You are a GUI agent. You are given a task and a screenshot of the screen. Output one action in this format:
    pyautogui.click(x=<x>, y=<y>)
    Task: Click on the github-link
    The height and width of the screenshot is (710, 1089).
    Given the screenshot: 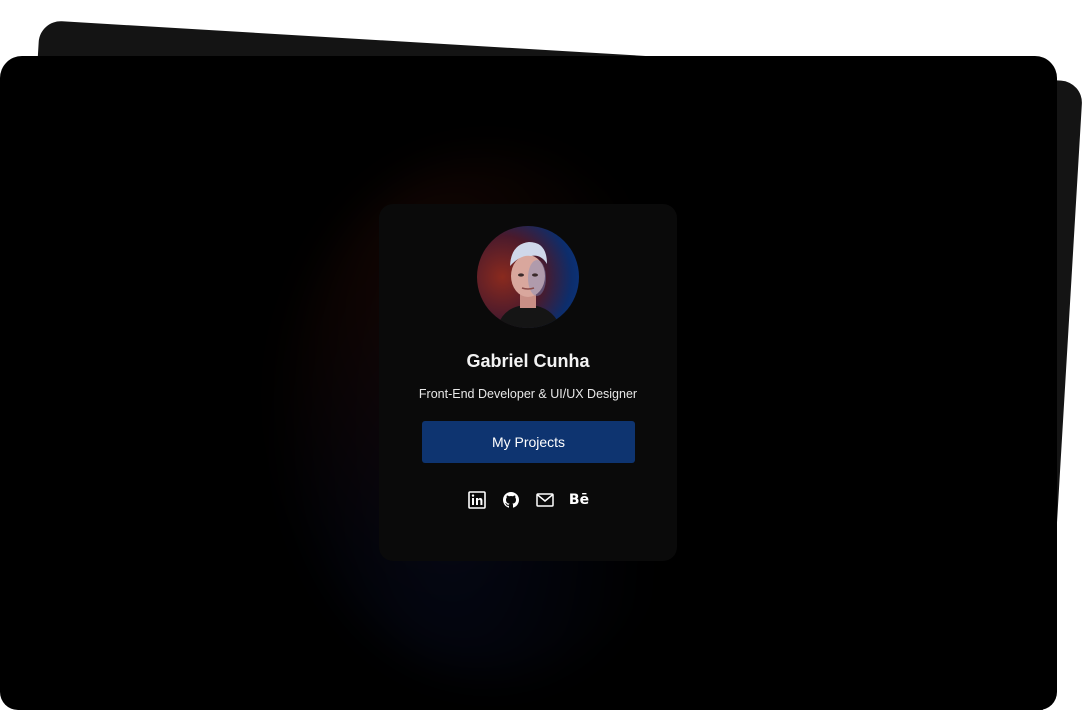 What is the action you would take?
    pyautogui.click(x=511, y=500)
    